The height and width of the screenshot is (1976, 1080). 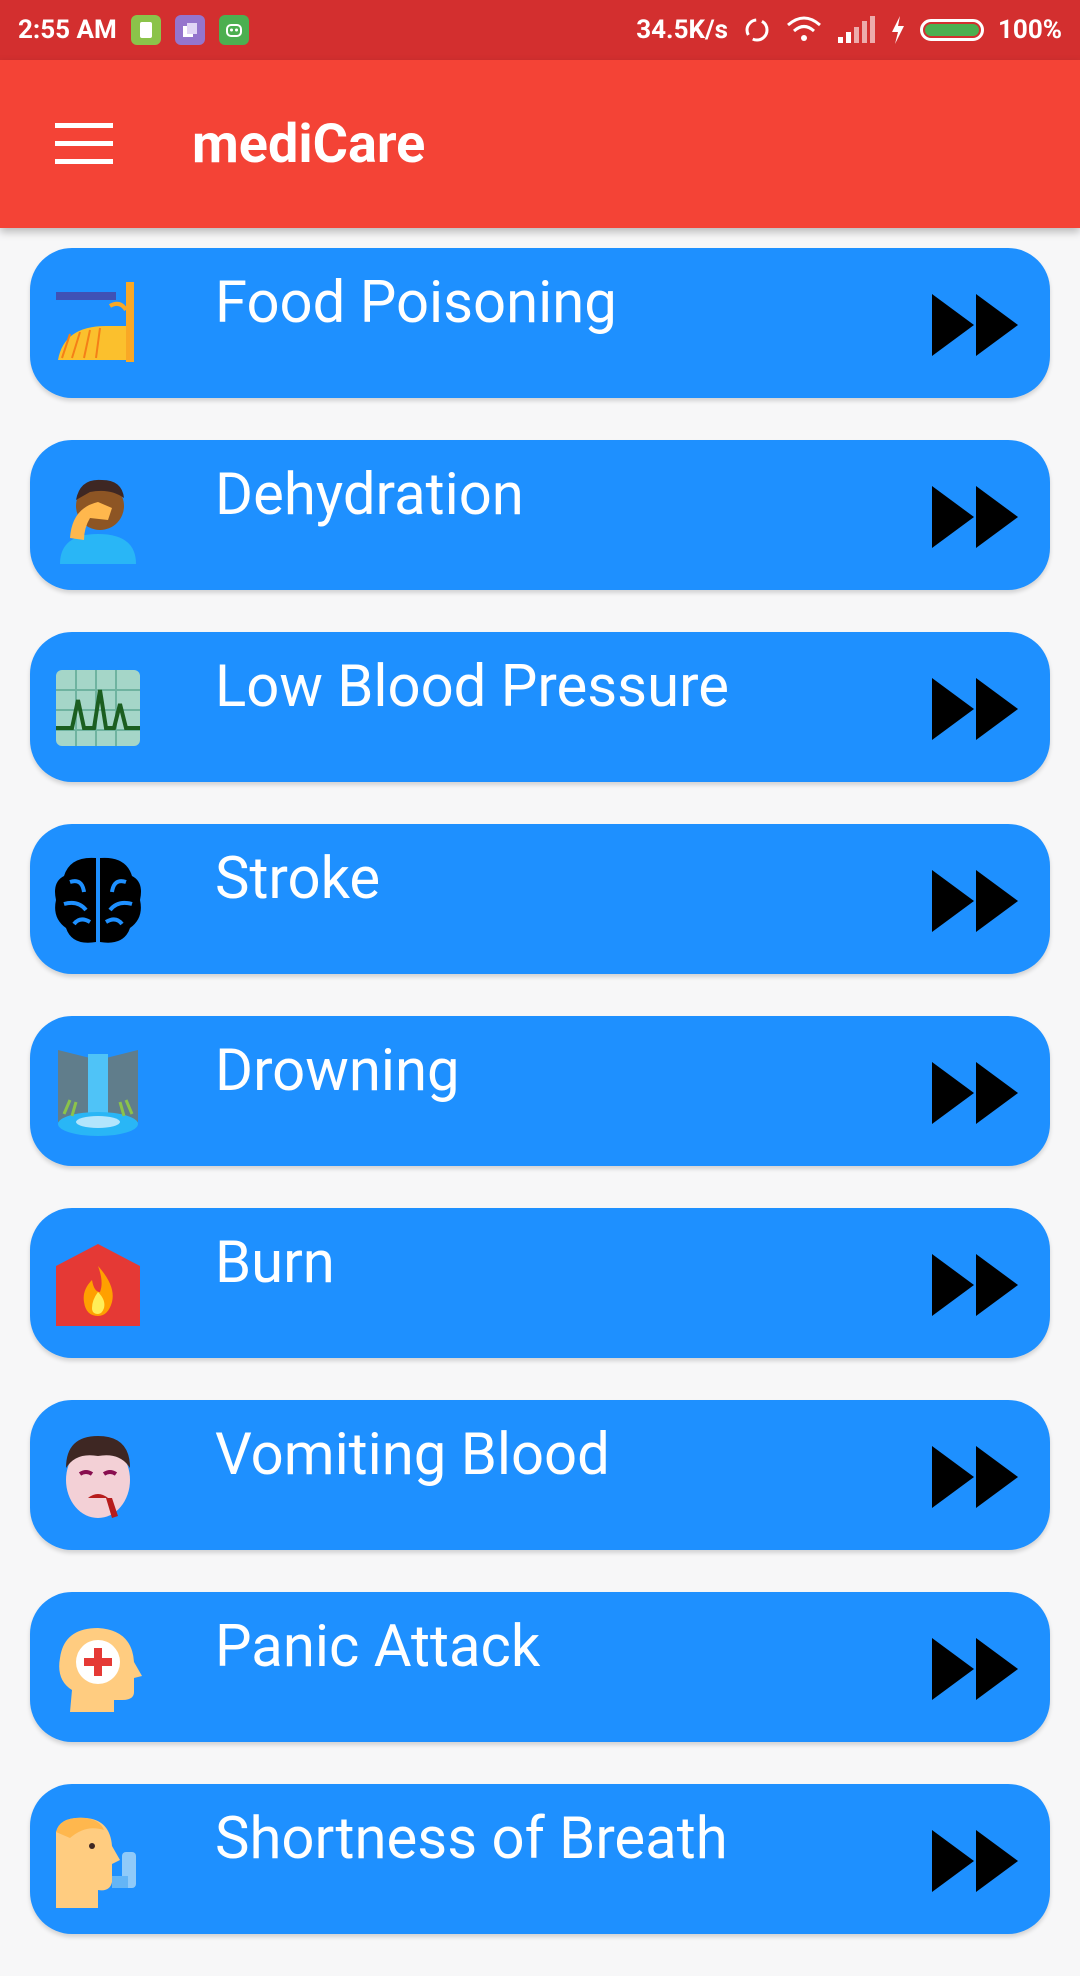 What do you see at coordinates (378, 1647) in the screenshot?
I see `condition-label: Panic Attack` at bounding box center [378, 1647].